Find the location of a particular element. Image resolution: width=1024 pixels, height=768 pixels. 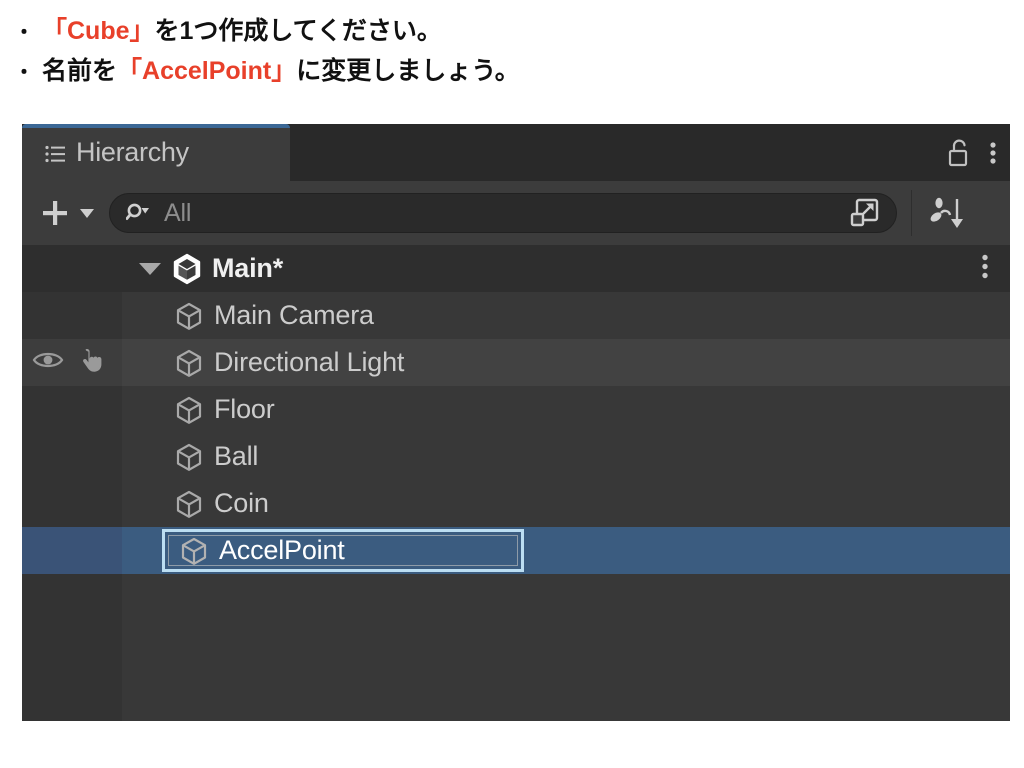

instruction-1-text: を1つ作成してください。 is located at coordinates (298, 31).